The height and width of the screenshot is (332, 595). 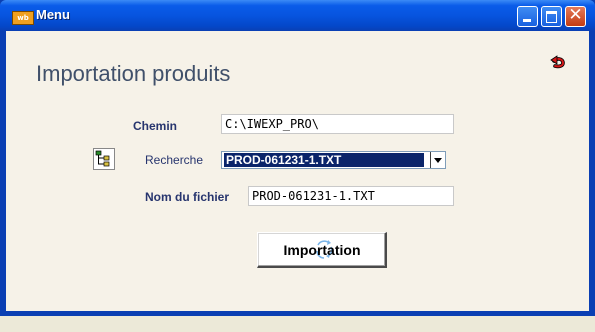 I want to click on maximize-button, so click(x=551, y=16).